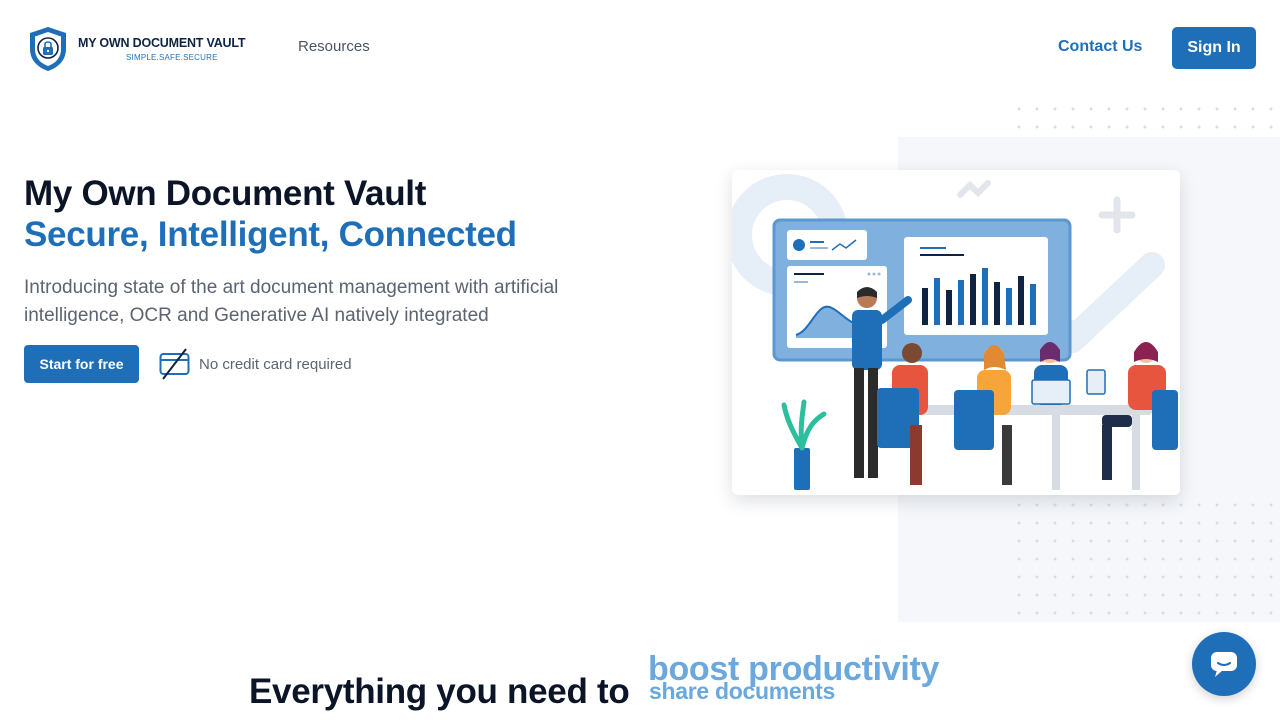 Image resolution: width=1280 pixels, height=720 pixels. I want to click on chat-bubble-icon, so click(1224, 664).